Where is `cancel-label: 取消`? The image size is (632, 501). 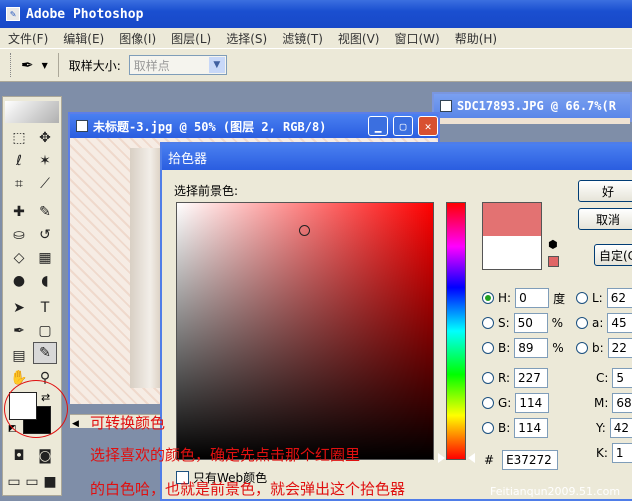 cancel-label: 取消 is located at coordinates (607, 219).